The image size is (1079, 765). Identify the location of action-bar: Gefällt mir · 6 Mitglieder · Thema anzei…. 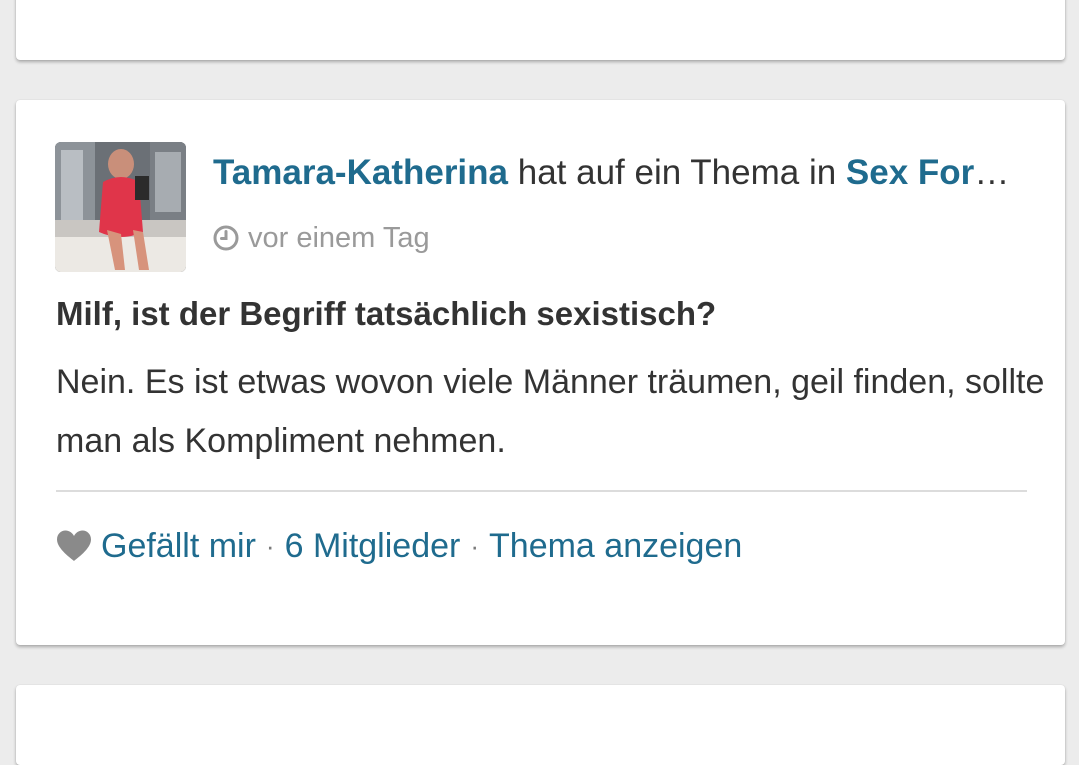
(398, 546).